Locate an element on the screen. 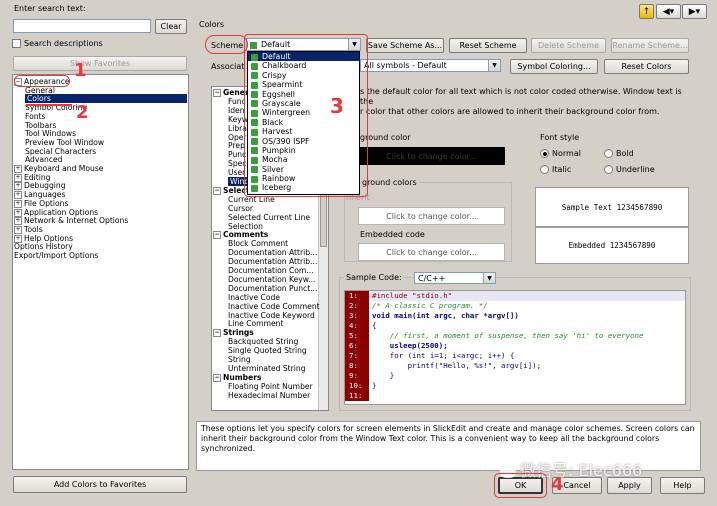 This screenshot has height=506, width=717. element-tree-item: Inactive Code is located at coordinates (254, 297).